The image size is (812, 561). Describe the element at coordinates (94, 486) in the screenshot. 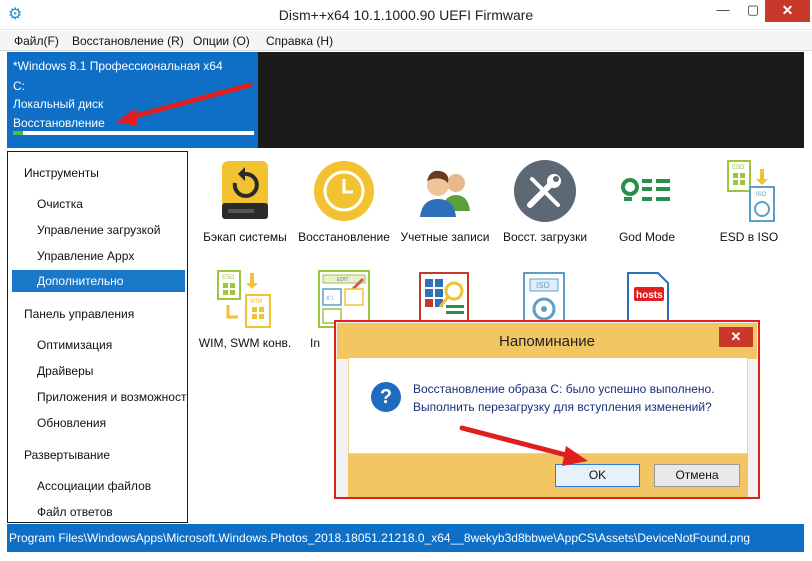

I see `sidebar-item-file-assoc: Ассоциации файлов` at that location.